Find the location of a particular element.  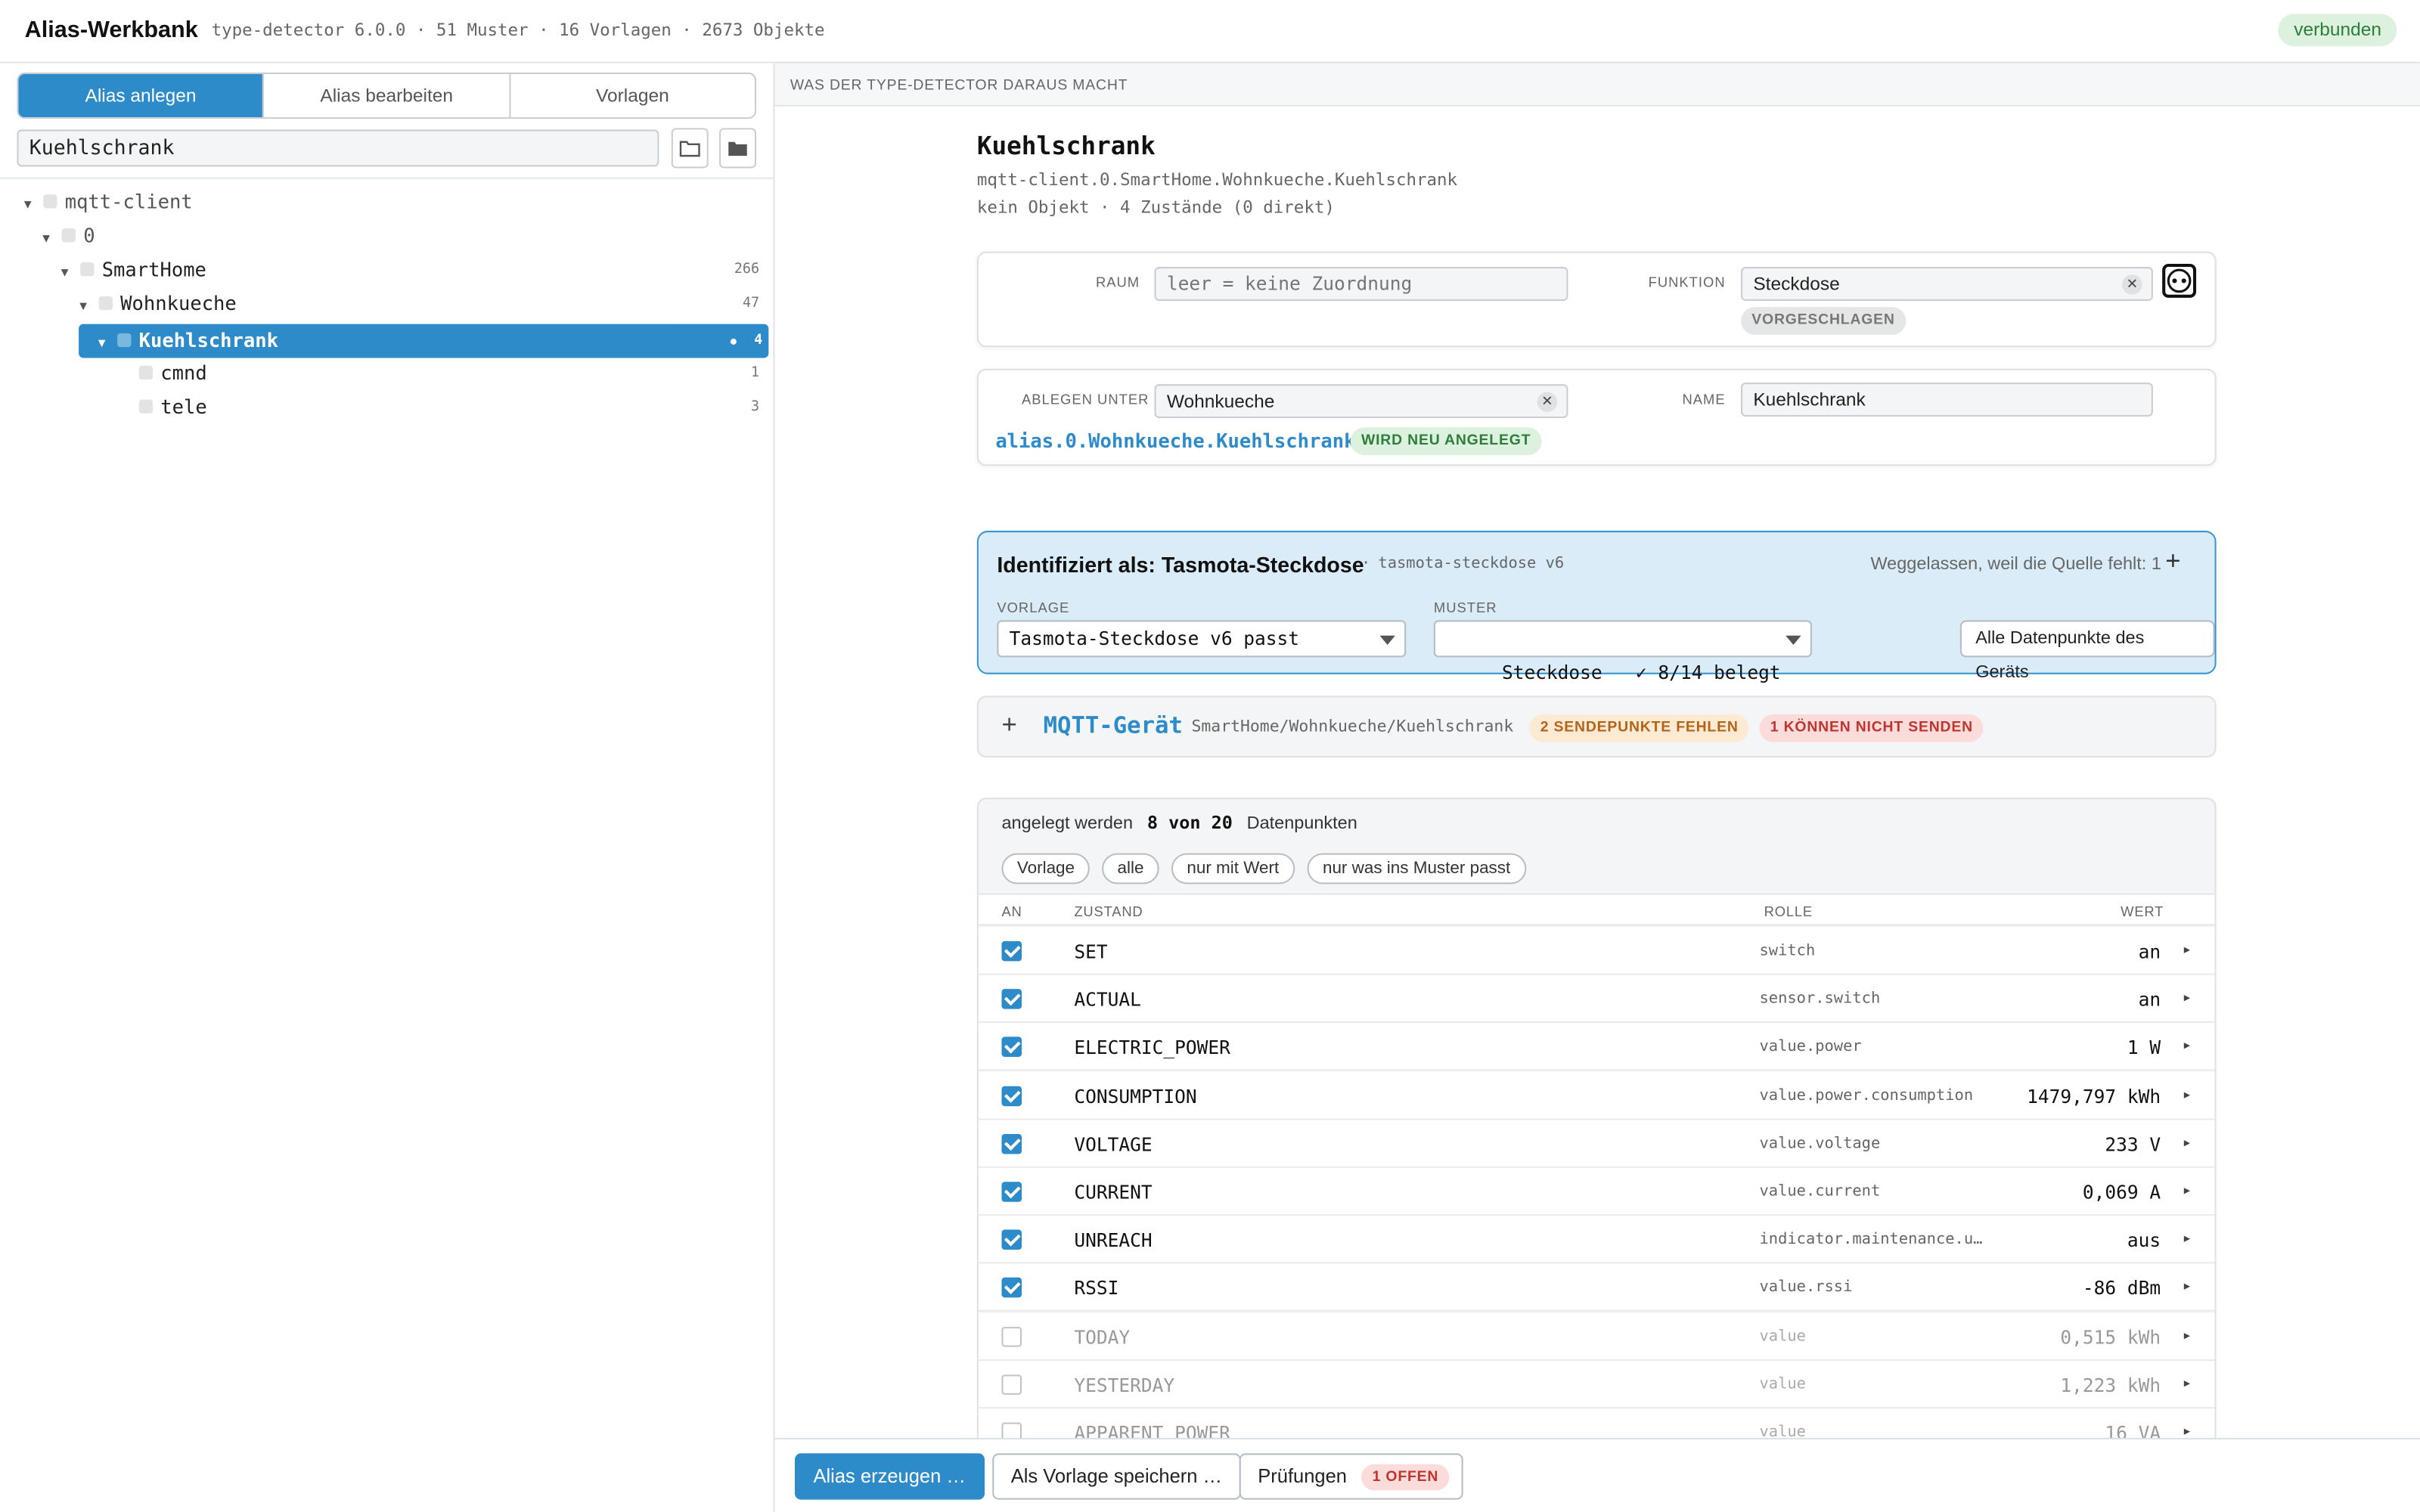

muster-select: Steckdose ✓ 8/14 belegt is located at coordinates (1622, 651).